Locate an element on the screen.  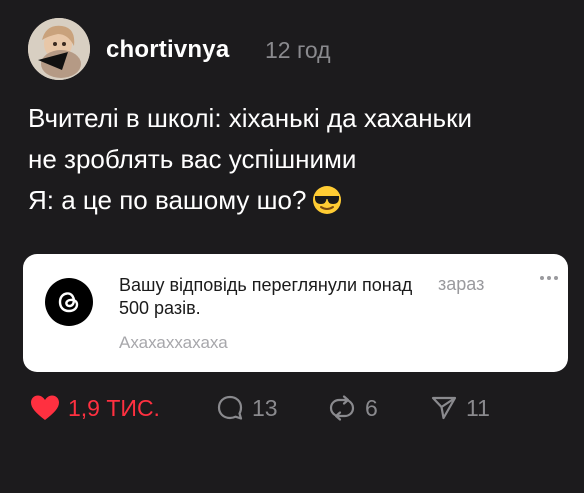
avatar is located at coordinates (59, 49).